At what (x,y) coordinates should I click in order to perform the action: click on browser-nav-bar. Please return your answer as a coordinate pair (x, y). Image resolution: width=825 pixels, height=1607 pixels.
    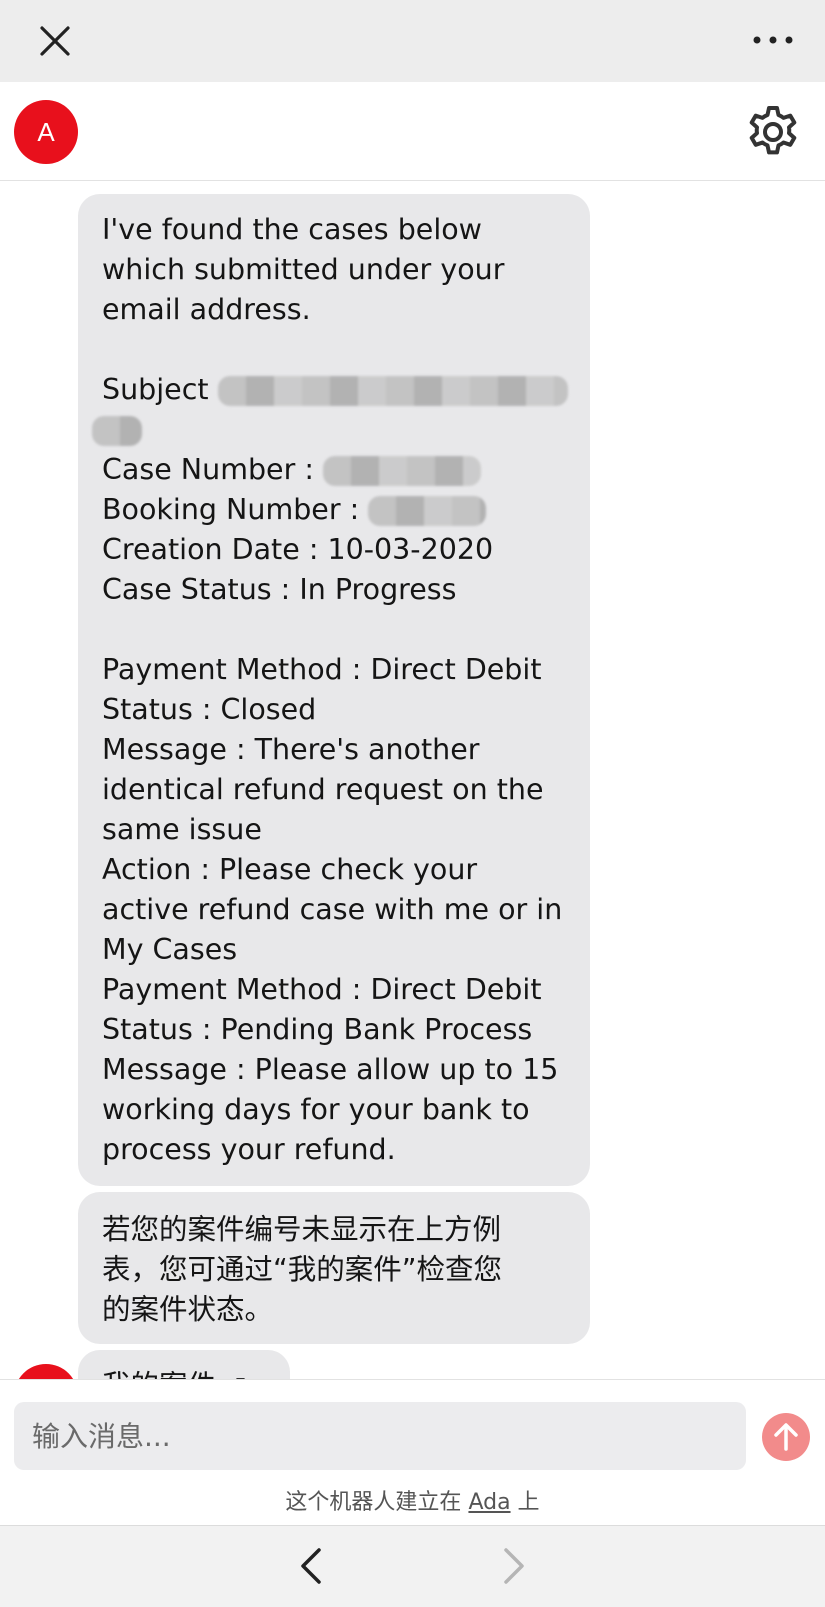
    Looking at the image, I should click on (412, 1566).